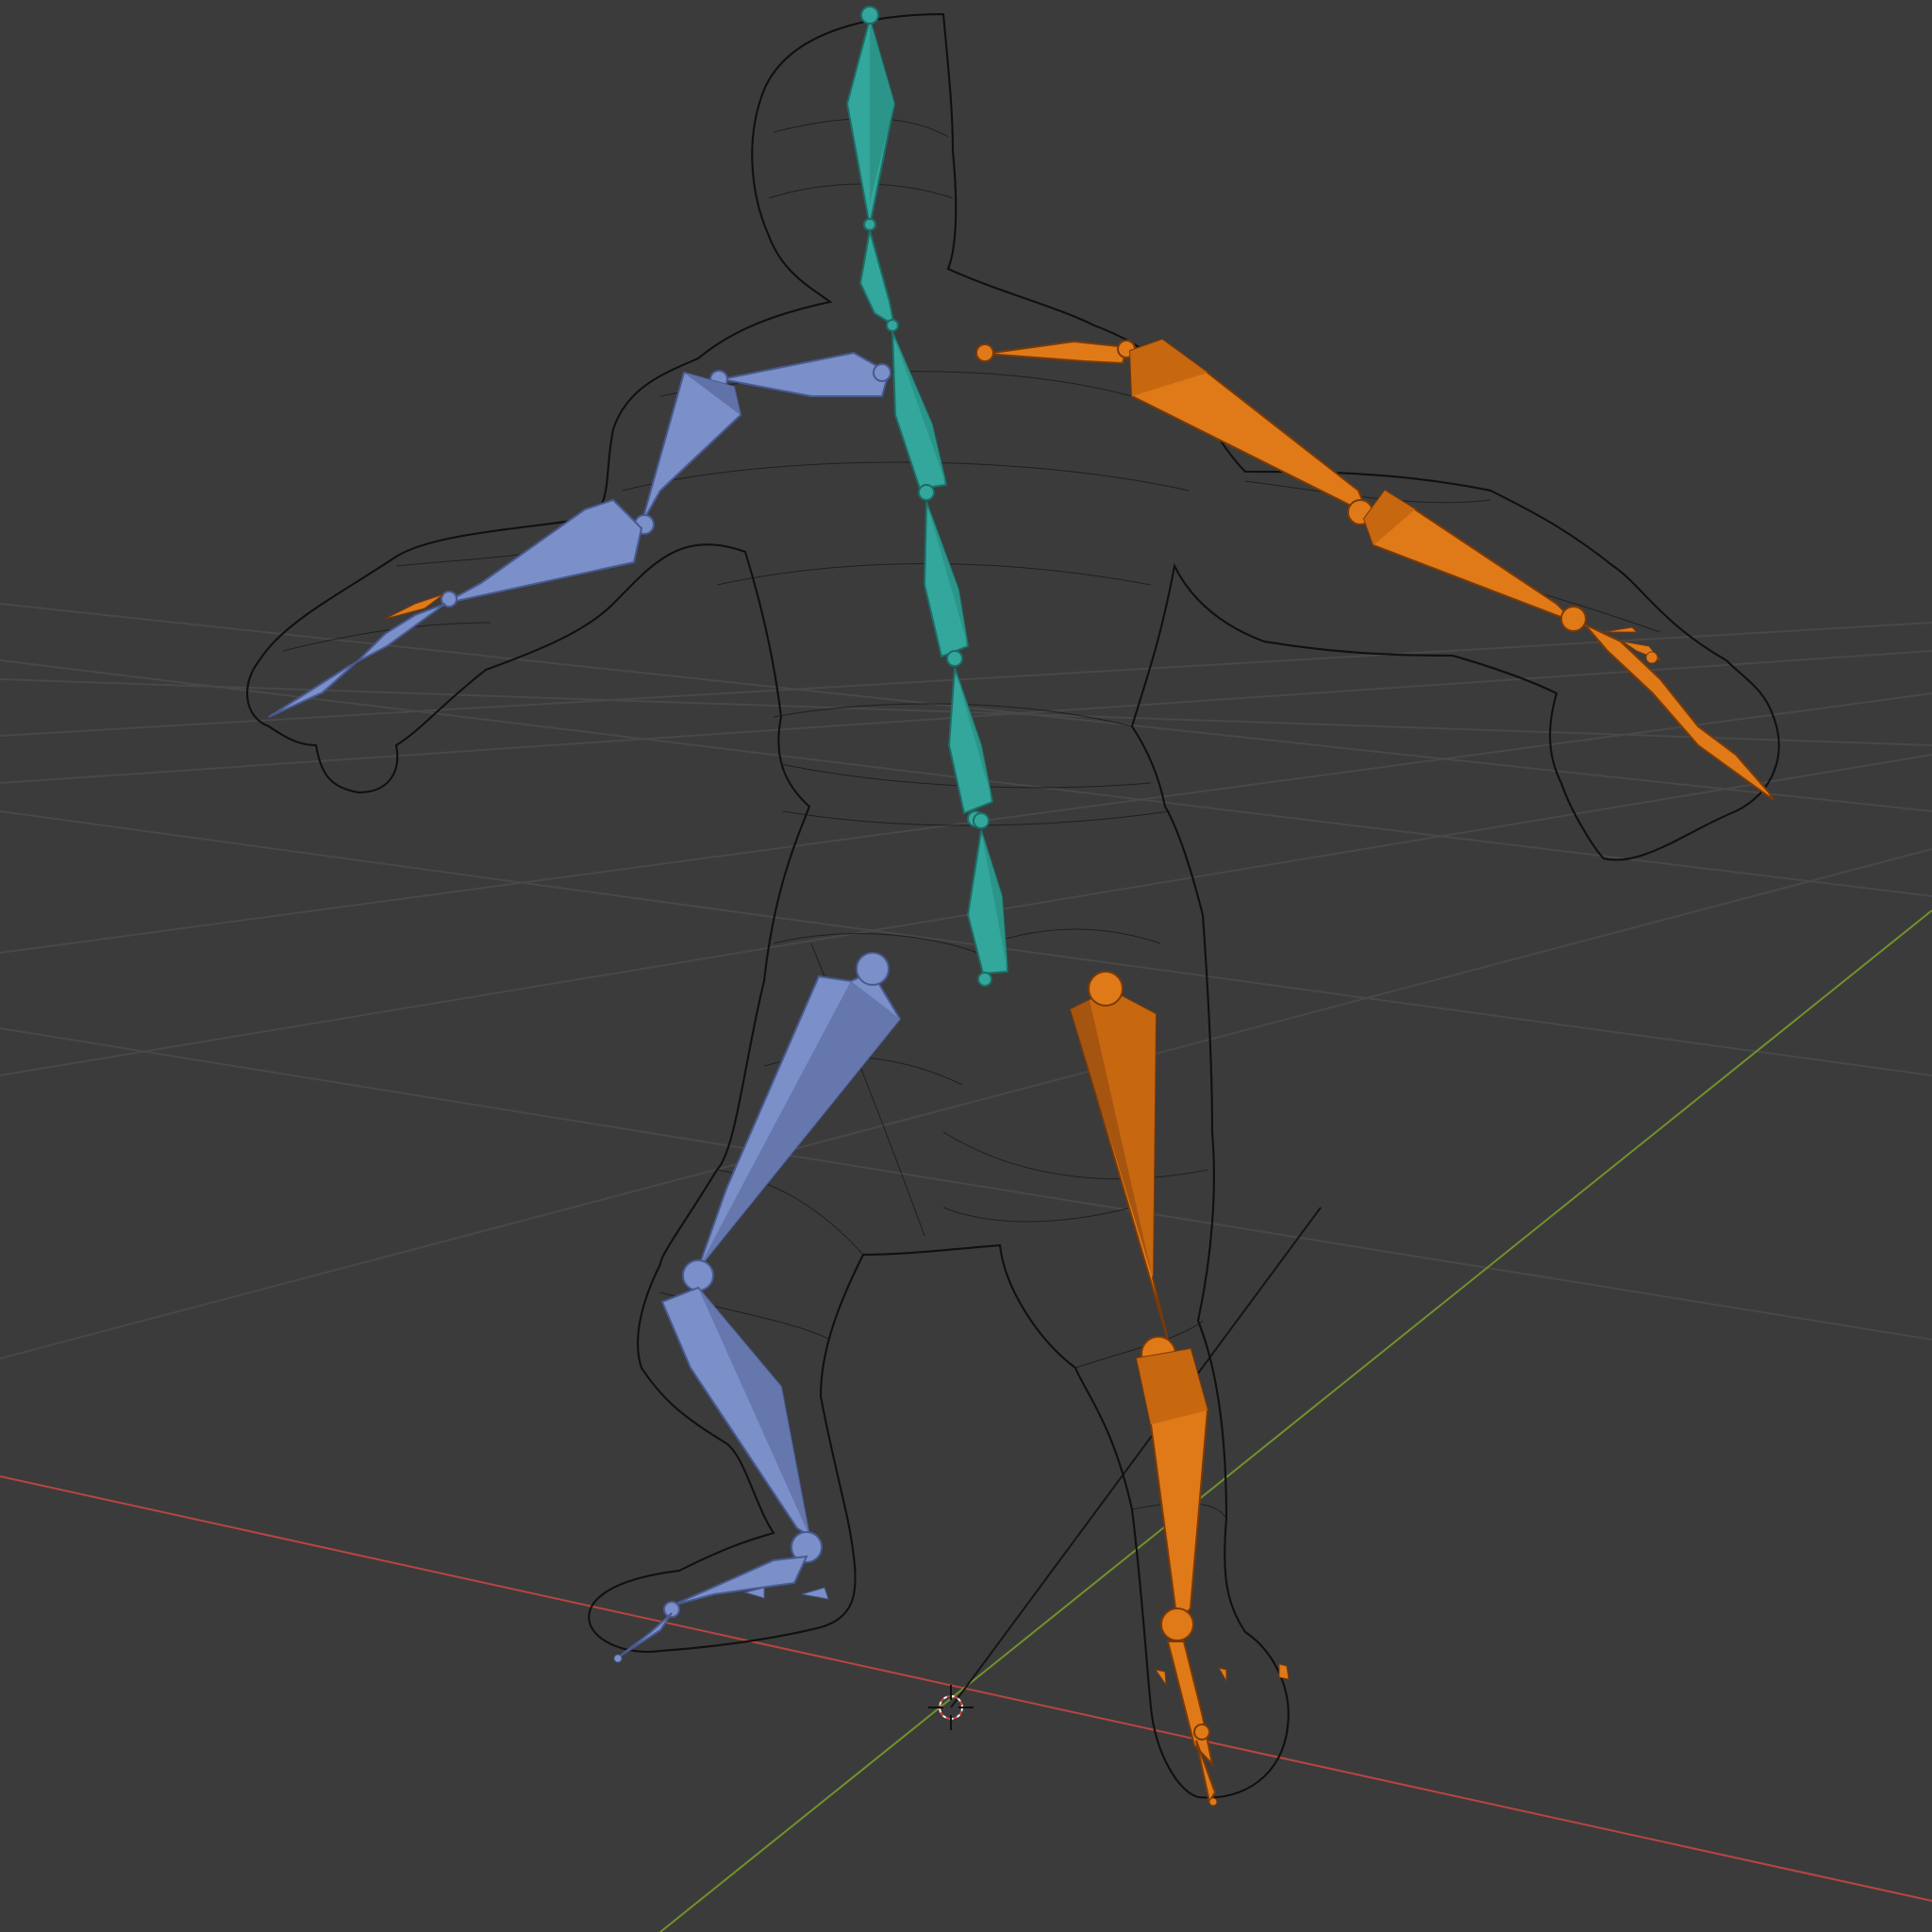 This screenshot has width=1932, height=1932. I want to click on bone-upper-arm-left, so click(688, 453).